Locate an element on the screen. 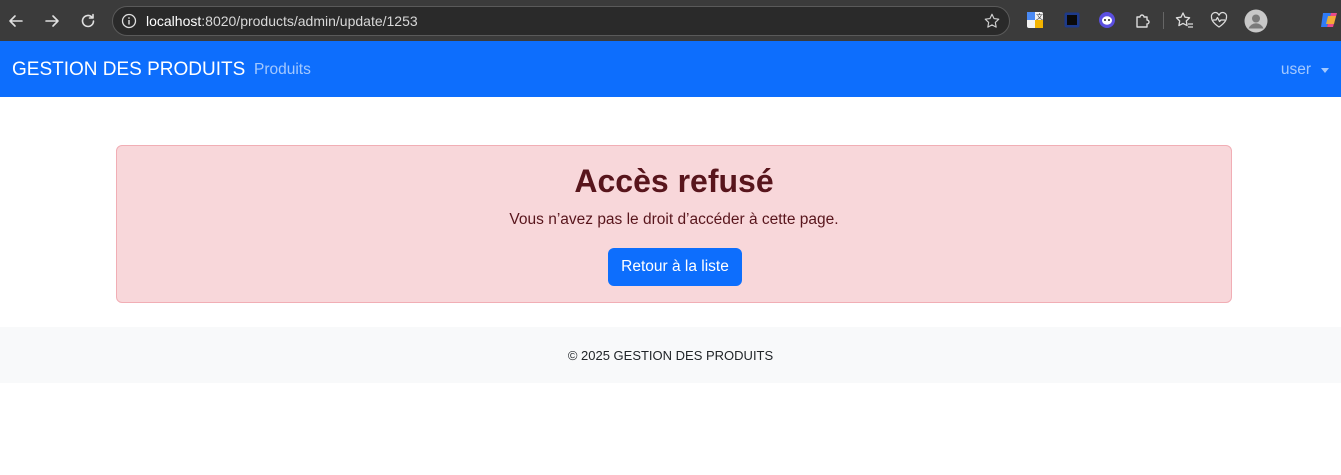  ghost-extension-icon is located at coordinates (1107, 20).